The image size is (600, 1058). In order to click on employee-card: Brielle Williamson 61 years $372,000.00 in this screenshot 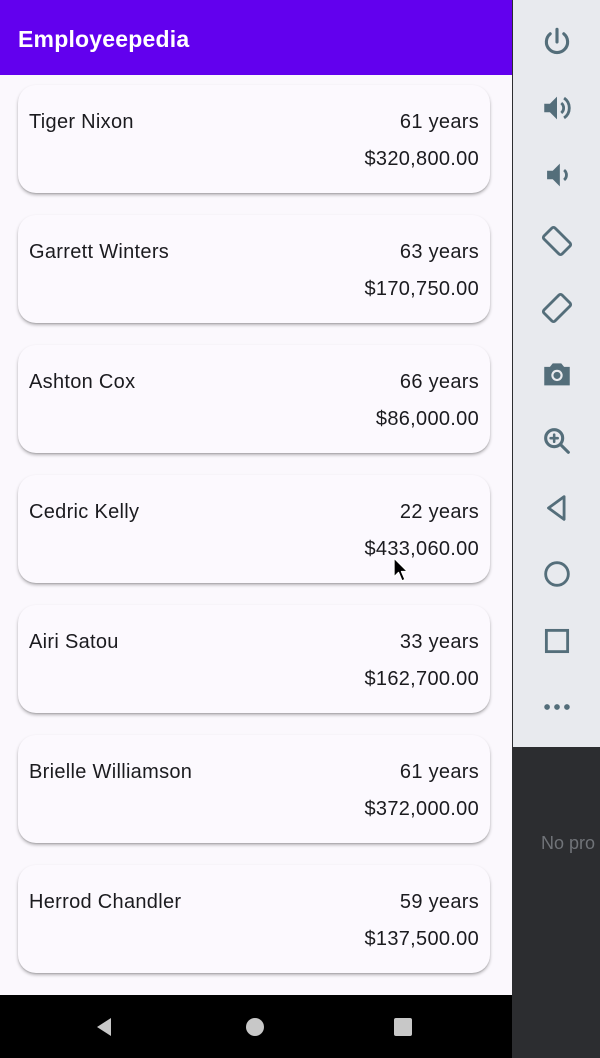, I will do `click(254, 789)`.